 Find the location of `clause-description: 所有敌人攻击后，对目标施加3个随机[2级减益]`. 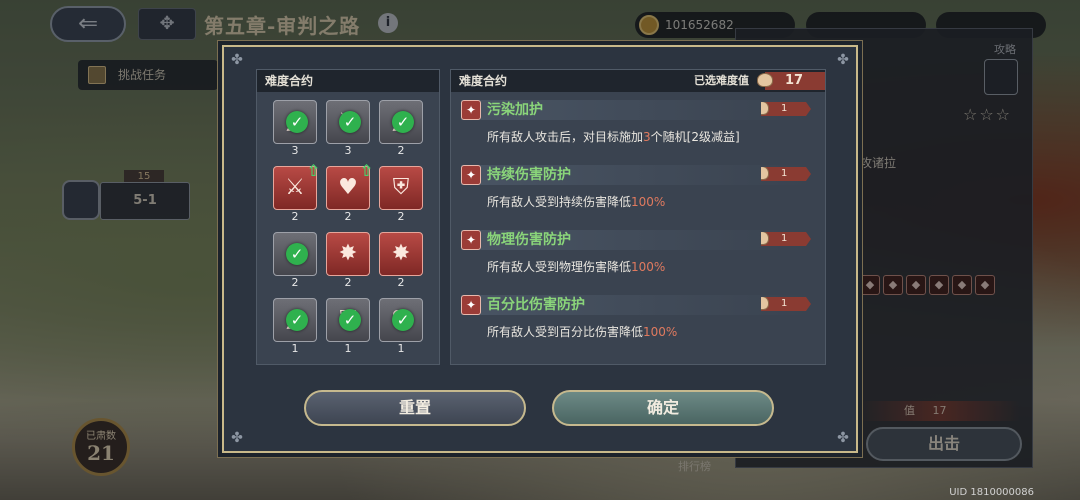

clause-description: 所有敌人攻击后，对目标施加3个随机[2级减益] is located at coordinates (613, 136).